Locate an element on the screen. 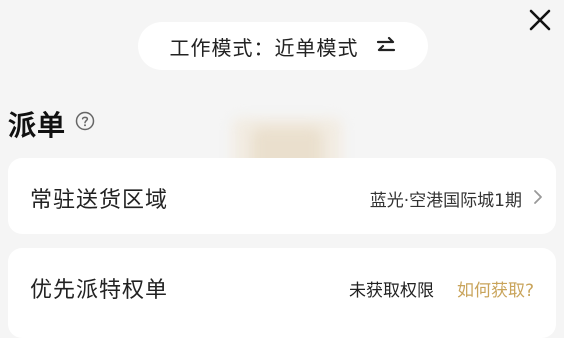 The height and width of the screenshot is (338, 564). delivery-area-label: 常驻送货区域 is located at coordinates (99, 200).